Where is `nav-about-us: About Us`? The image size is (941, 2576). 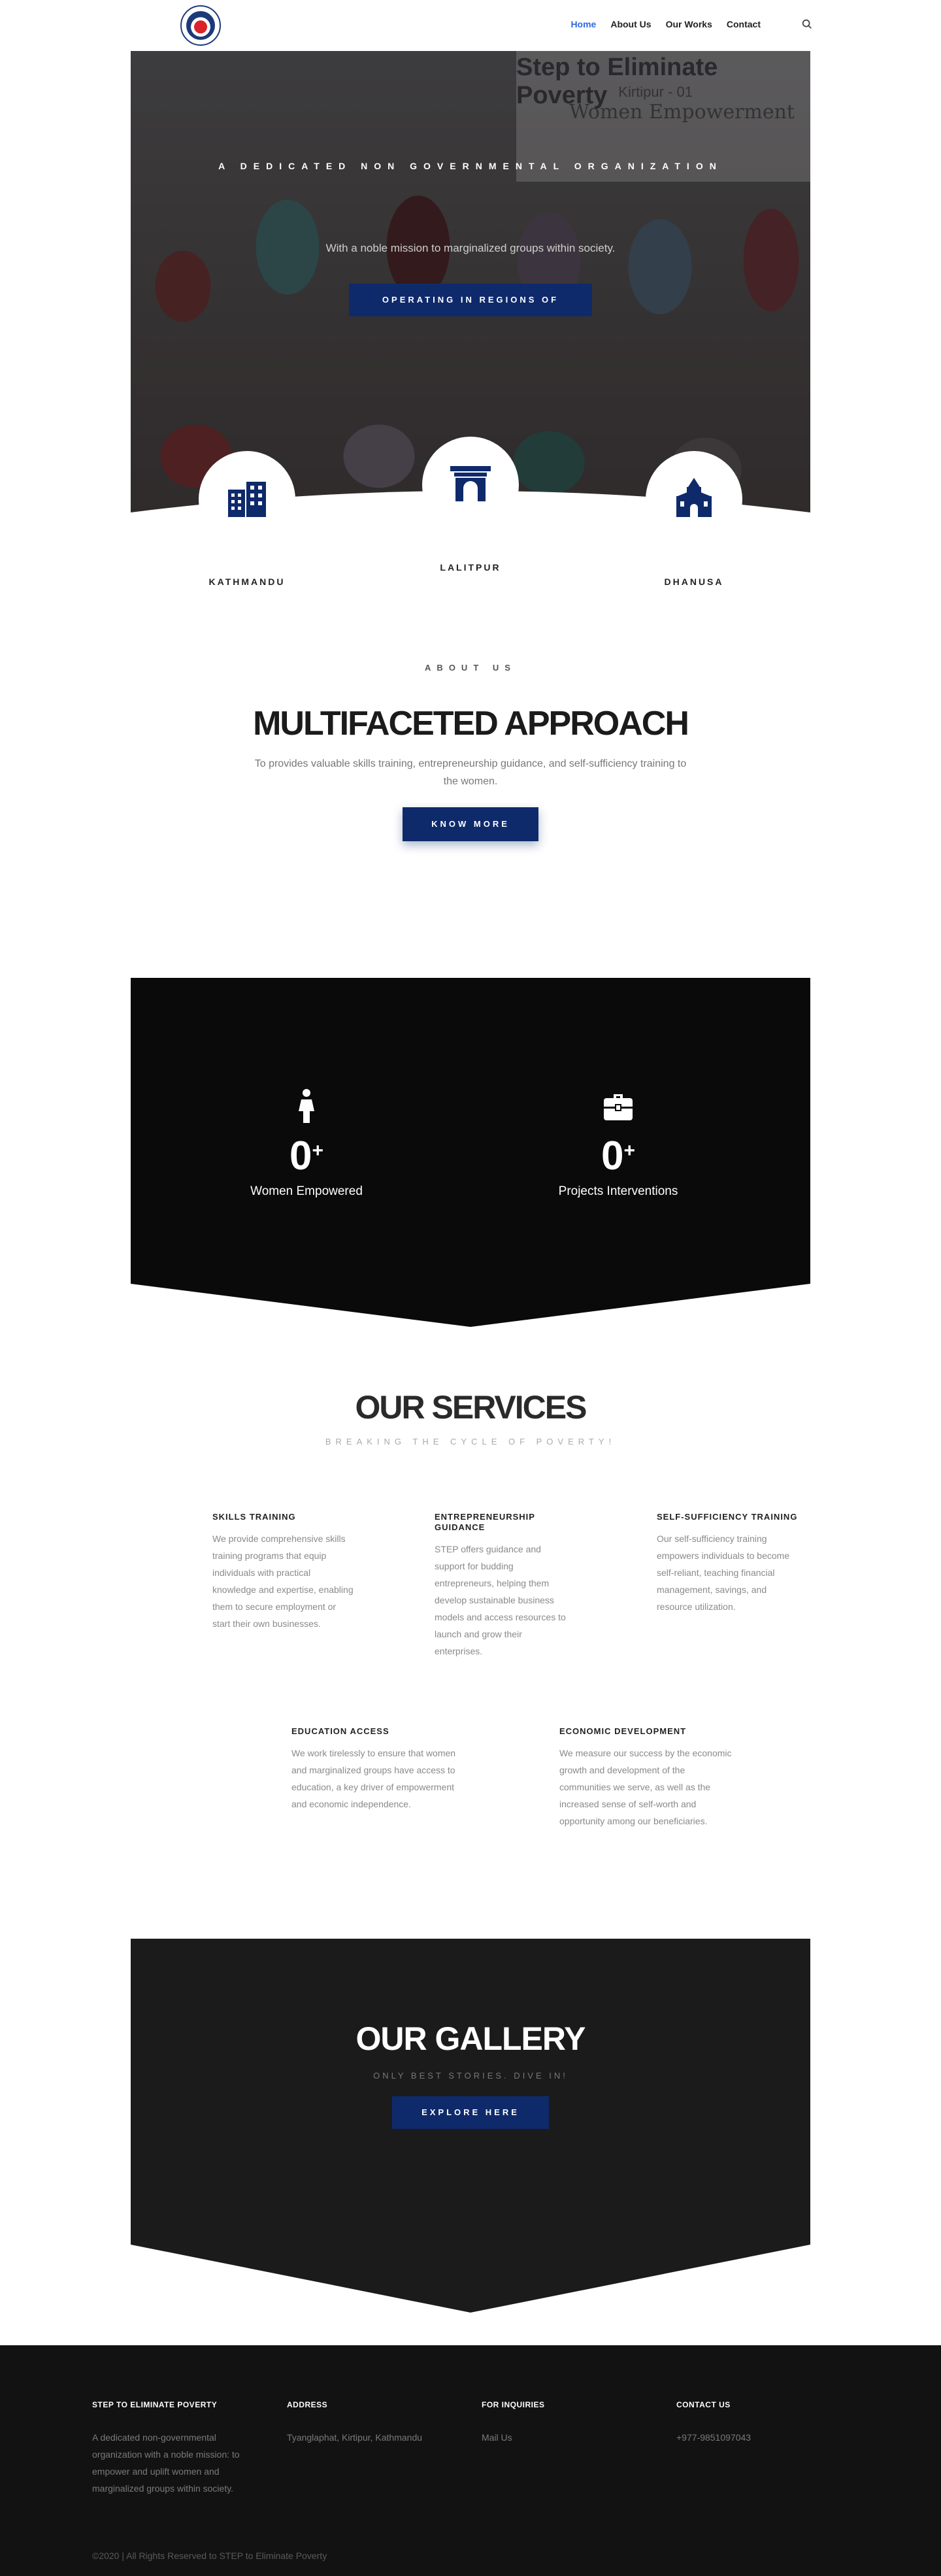
nav-about-us: About Us is located at coordinates (630, 24).